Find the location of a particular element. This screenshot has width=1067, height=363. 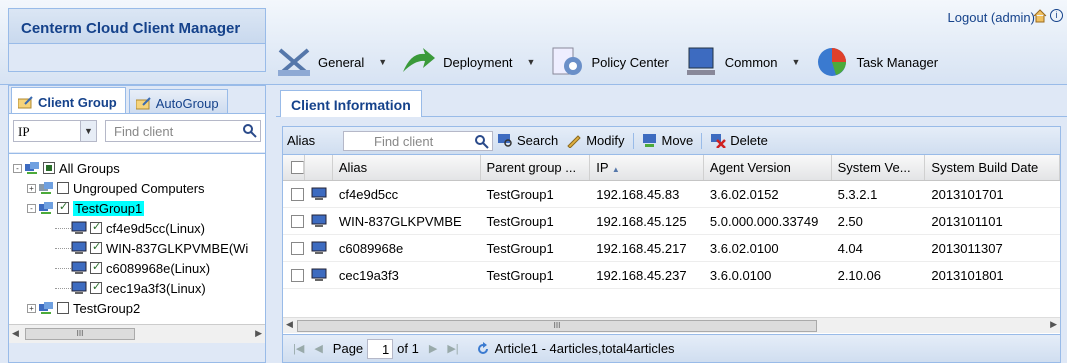

tree-node: + TestGroup2 is located at coordinates (83, 308).